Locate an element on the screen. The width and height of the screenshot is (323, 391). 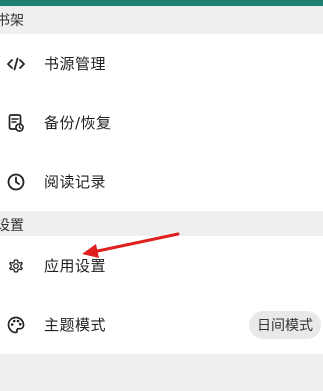
list-item-label-backup: 备份/恢复 is located at coordinates (78, 123).